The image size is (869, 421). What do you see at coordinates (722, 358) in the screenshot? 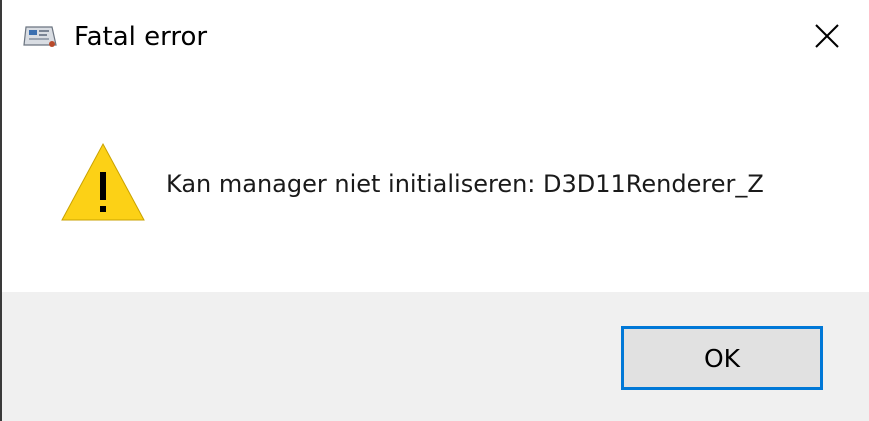
I see `ok-button: OK` at bounding box center [722, 358].